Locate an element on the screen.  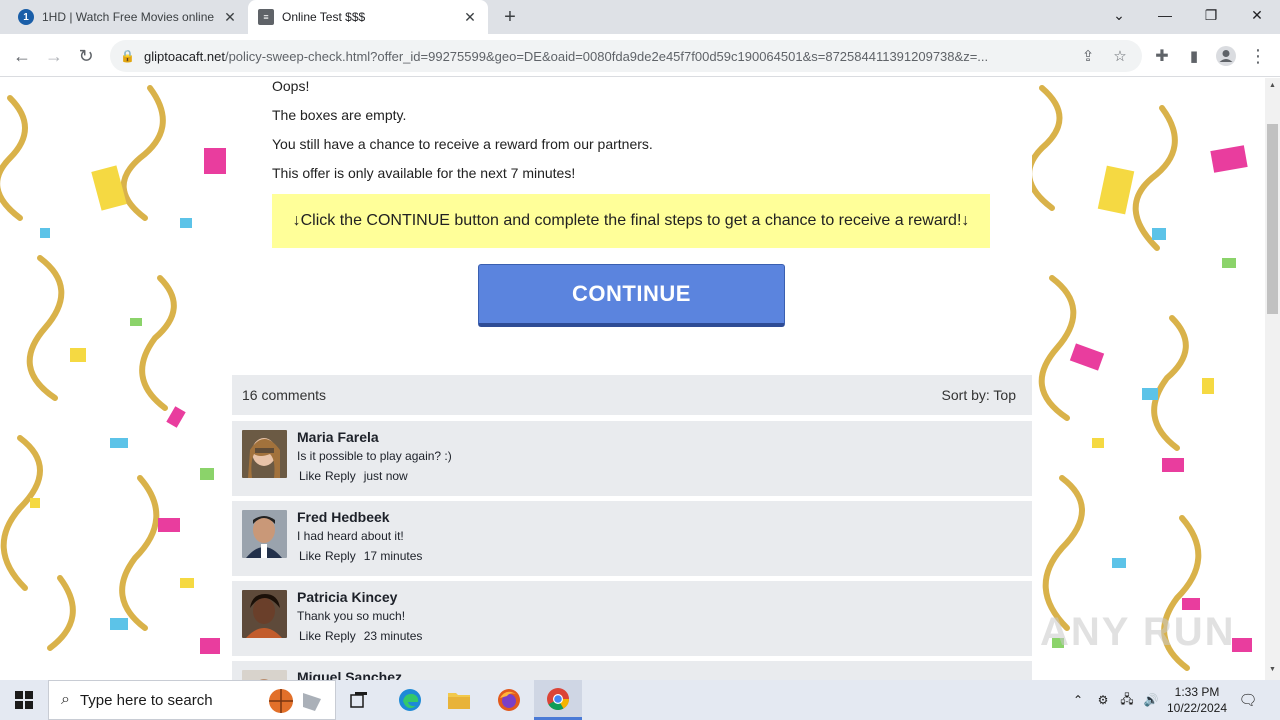
security-tray-icon: ⚙ is located at coordinates (1103, 700).